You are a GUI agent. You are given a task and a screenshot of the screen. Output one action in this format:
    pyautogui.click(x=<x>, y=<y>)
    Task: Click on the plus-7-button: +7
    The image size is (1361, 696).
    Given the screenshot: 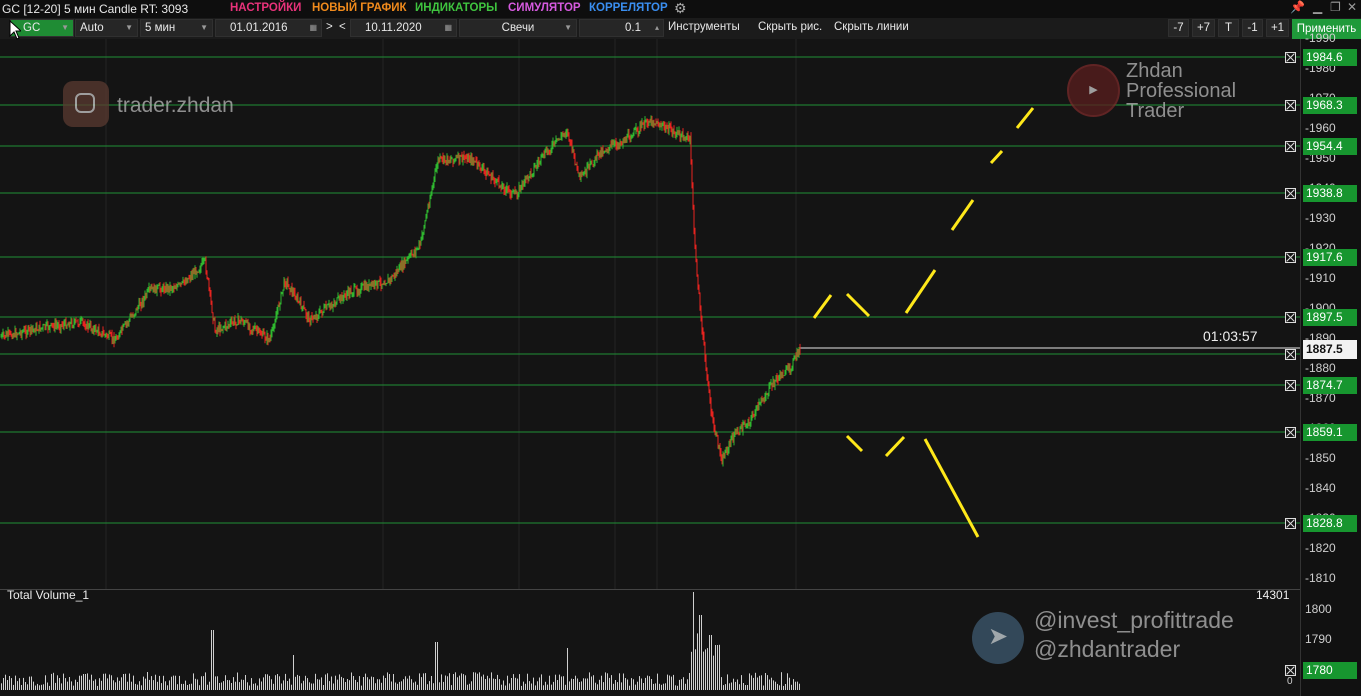 What is the action you would take?
    pyautogui.click(x=1203, y=28)
    